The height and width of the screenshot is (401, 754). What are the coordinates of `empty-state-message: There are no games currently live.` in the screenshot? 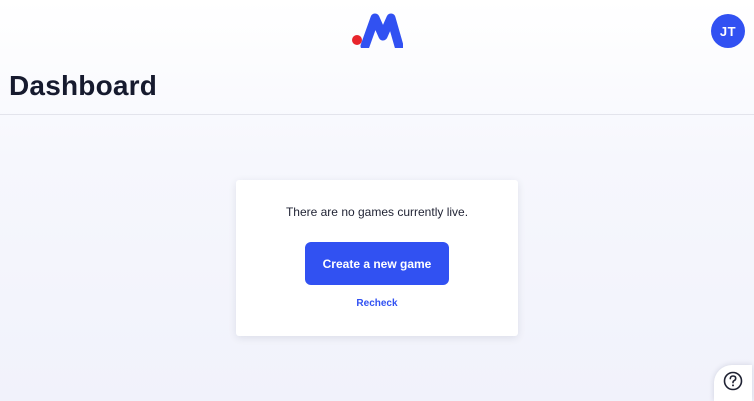 It's located at (377, 212).